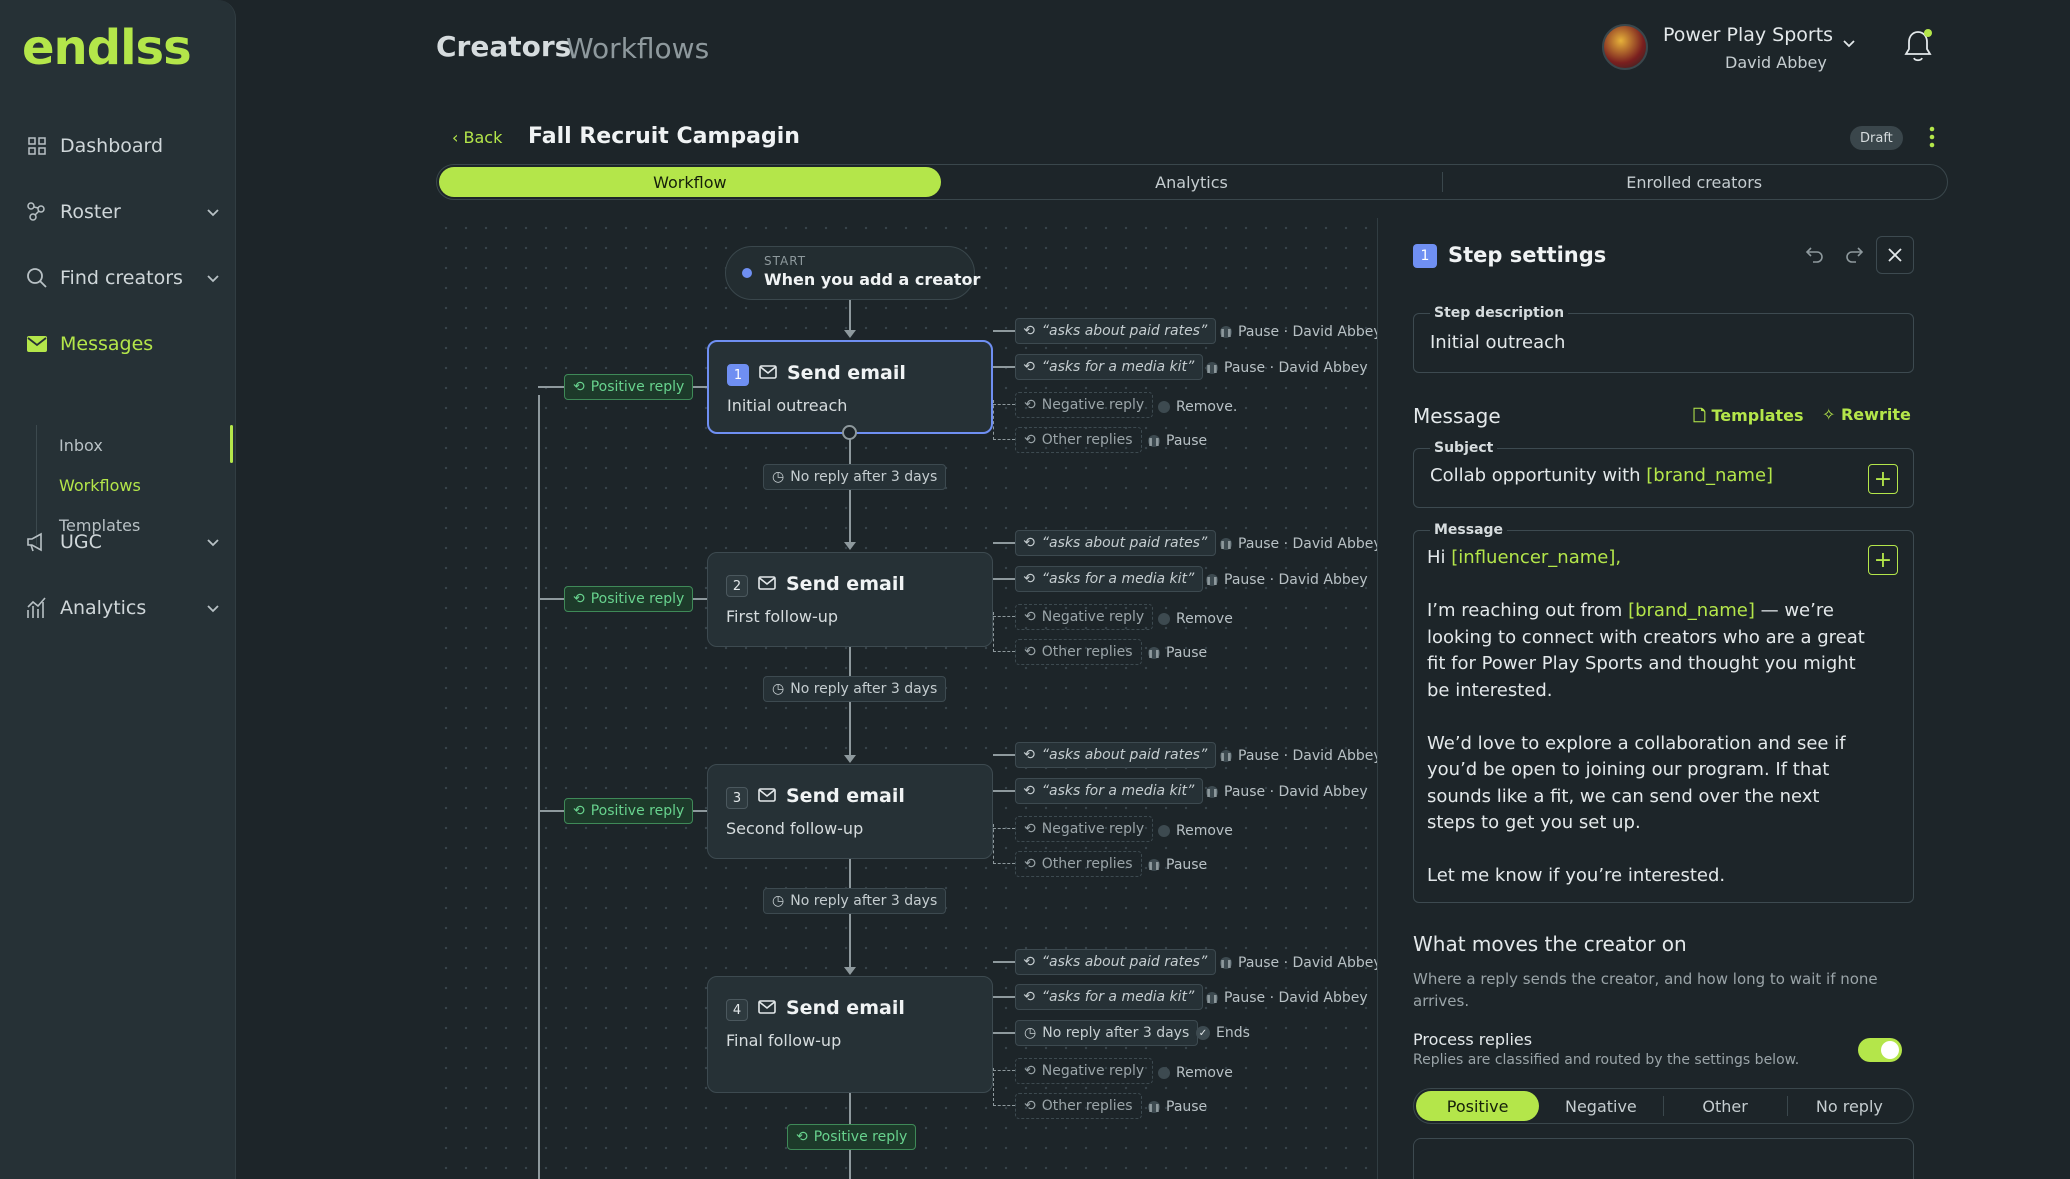 The width and height of the screenshot is (2070, 1179). What do you see at coordinates (1087, 652) in the screenshot?
I see `chip-label: Other replies` at bounding box center [1087, 652].